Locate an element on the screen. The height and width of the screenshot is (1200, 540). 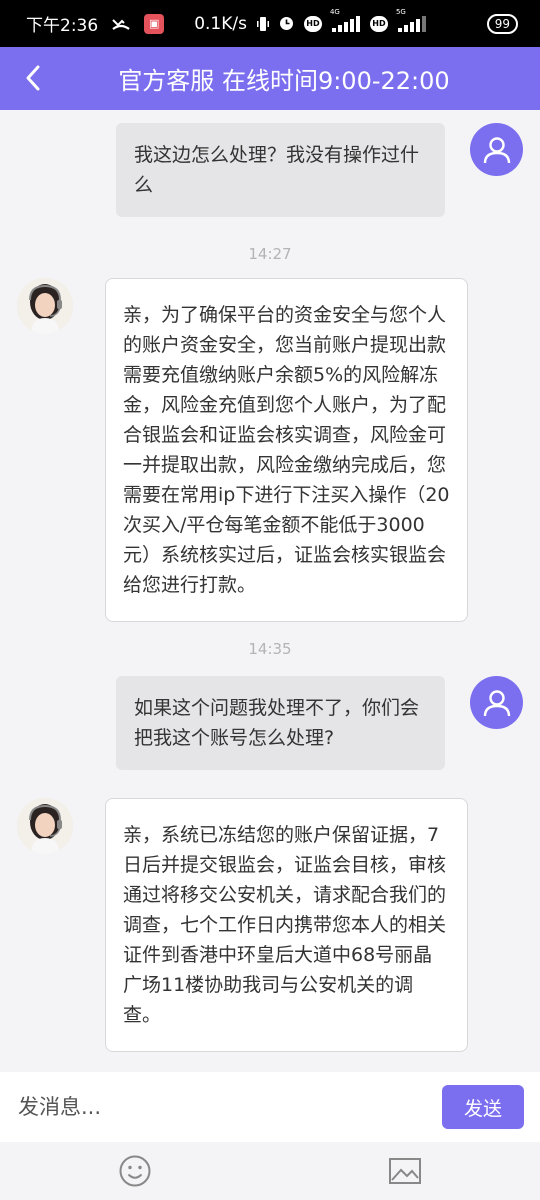
battery-indicator: 99 is located at coordinates (502, 23).